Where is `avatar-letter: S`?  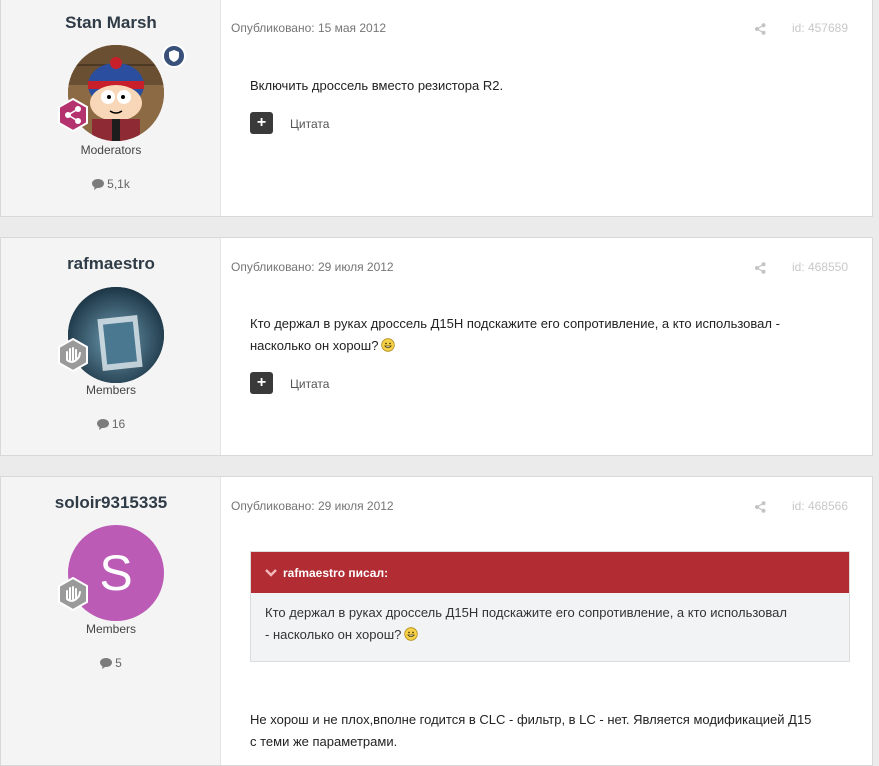 avatar-letter: S is located at coordinates (116, 573).